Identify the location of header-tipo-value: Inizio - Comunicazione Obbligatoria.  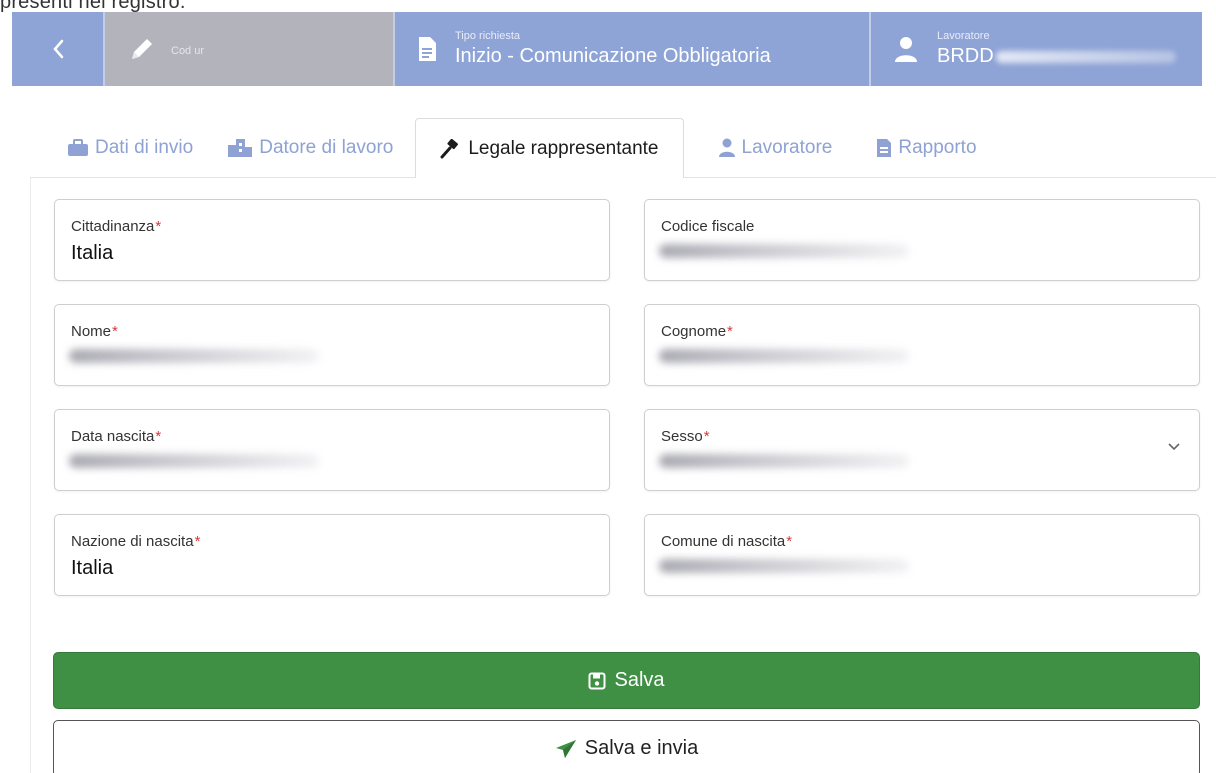
(613, 56).